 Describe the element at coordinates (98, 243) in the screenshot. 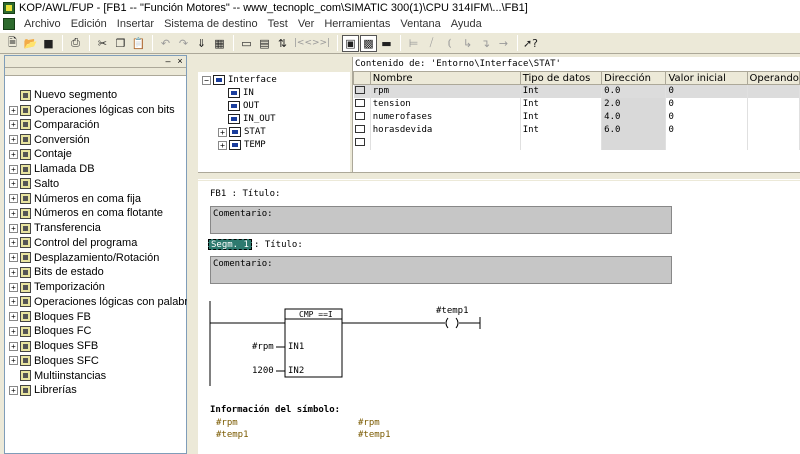

I see `catalog-item: + Control del programa` at that location.